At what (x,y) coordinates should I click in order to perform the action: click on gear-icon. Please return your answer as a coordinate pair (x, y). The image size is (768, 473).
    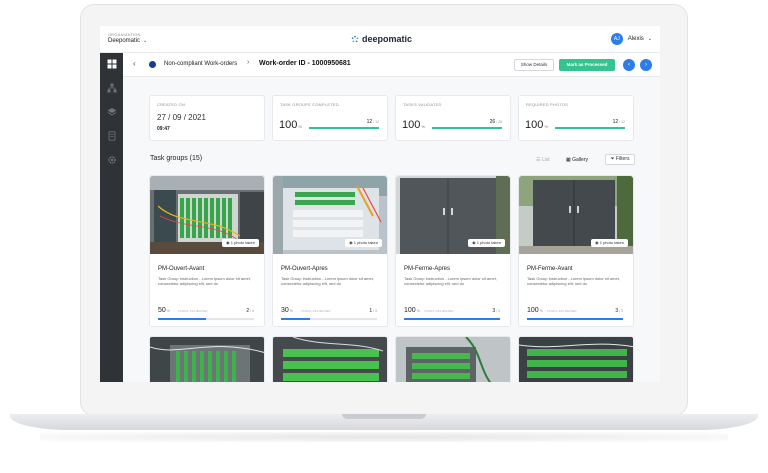
    Looking at the image, I should click on (111, 160).